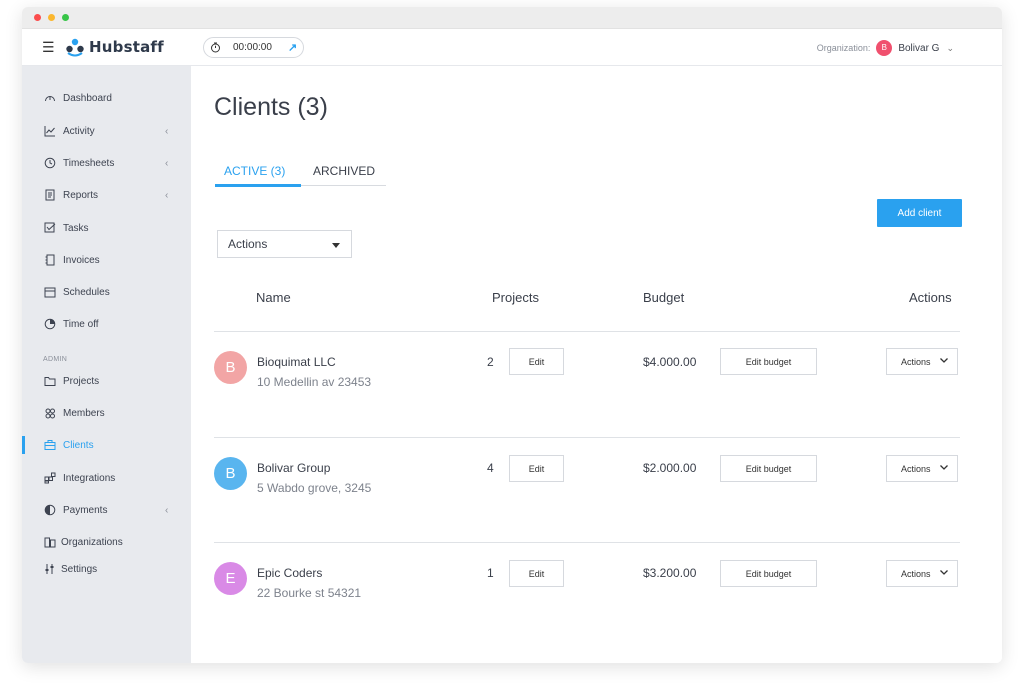  What do you see at coordinates (50, 569) in the screenshot?
I see `sliders-icon` at bounding box center [50, 569].